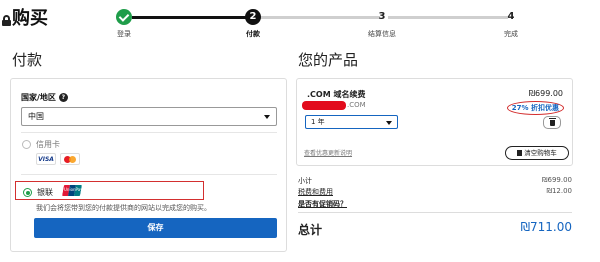  I want to click on product-price: ₪699.00, so click(545, 93).